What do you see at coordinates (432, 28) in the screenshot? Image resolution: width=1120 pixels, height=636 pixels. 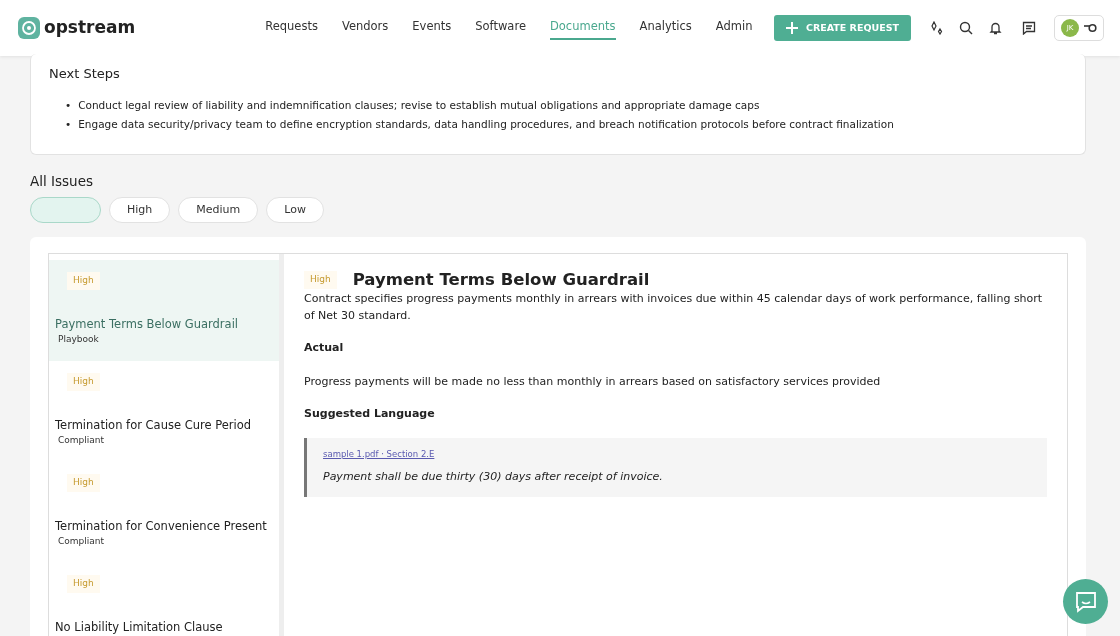 I see `nav-link: Events` at bounding box center [432, 28].